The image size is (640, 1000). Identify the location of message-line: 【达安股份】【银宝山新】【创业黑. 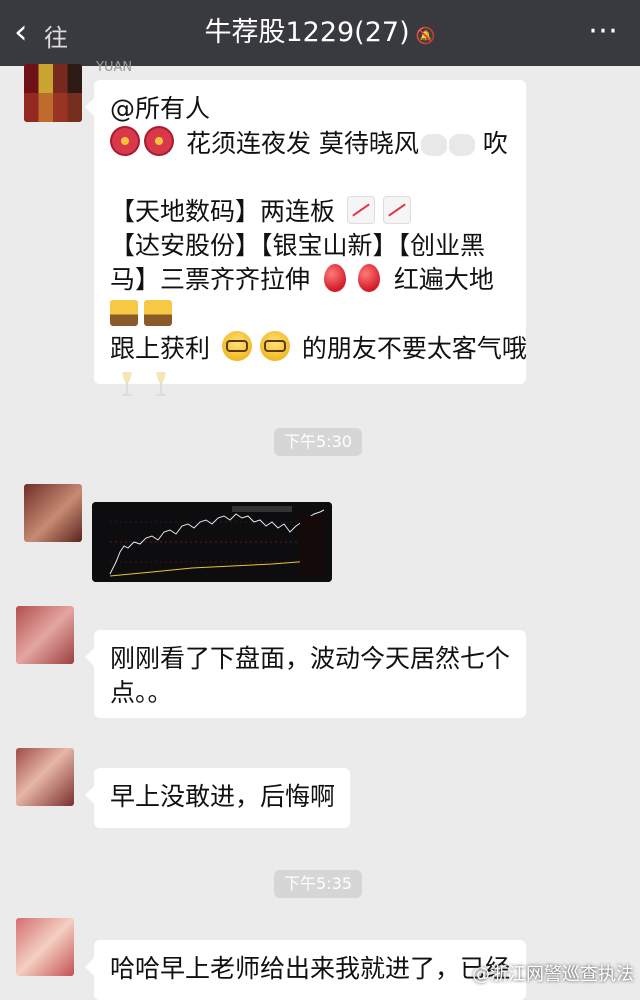
(298, 245).